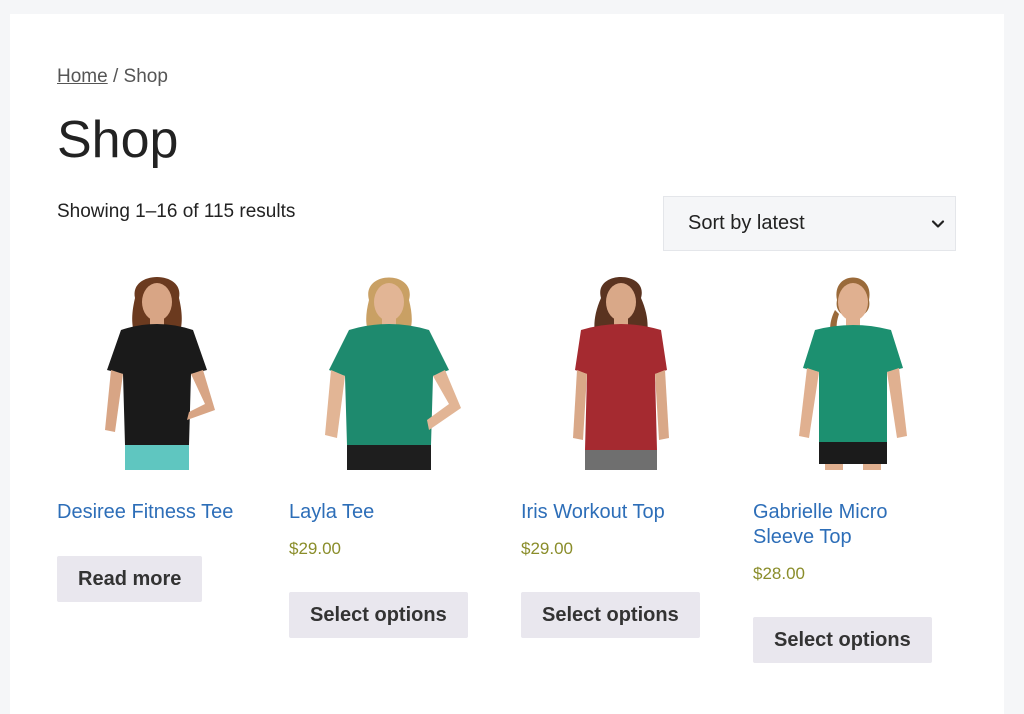  What do you see at coordinates (779, 573) in the screenshot?
I see `product-price: $28.00` at bounding box center [779, 573].